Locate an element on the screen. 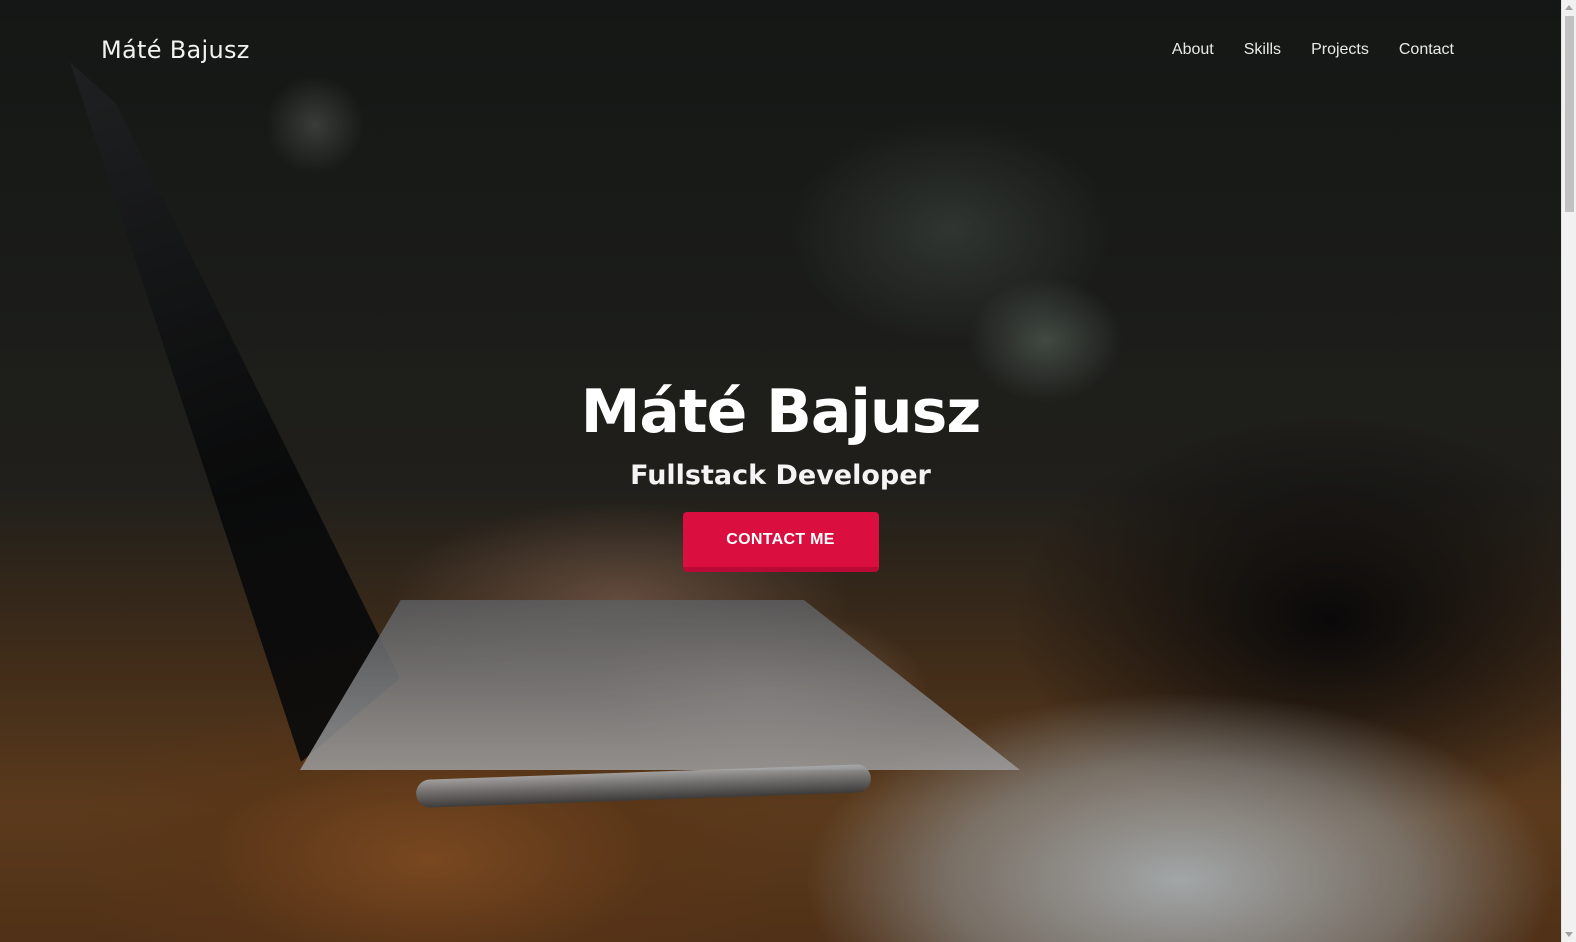 The height and width of the screenshot is (942, 1576). nav-item-about: About is located at coordinates (1193, 50).